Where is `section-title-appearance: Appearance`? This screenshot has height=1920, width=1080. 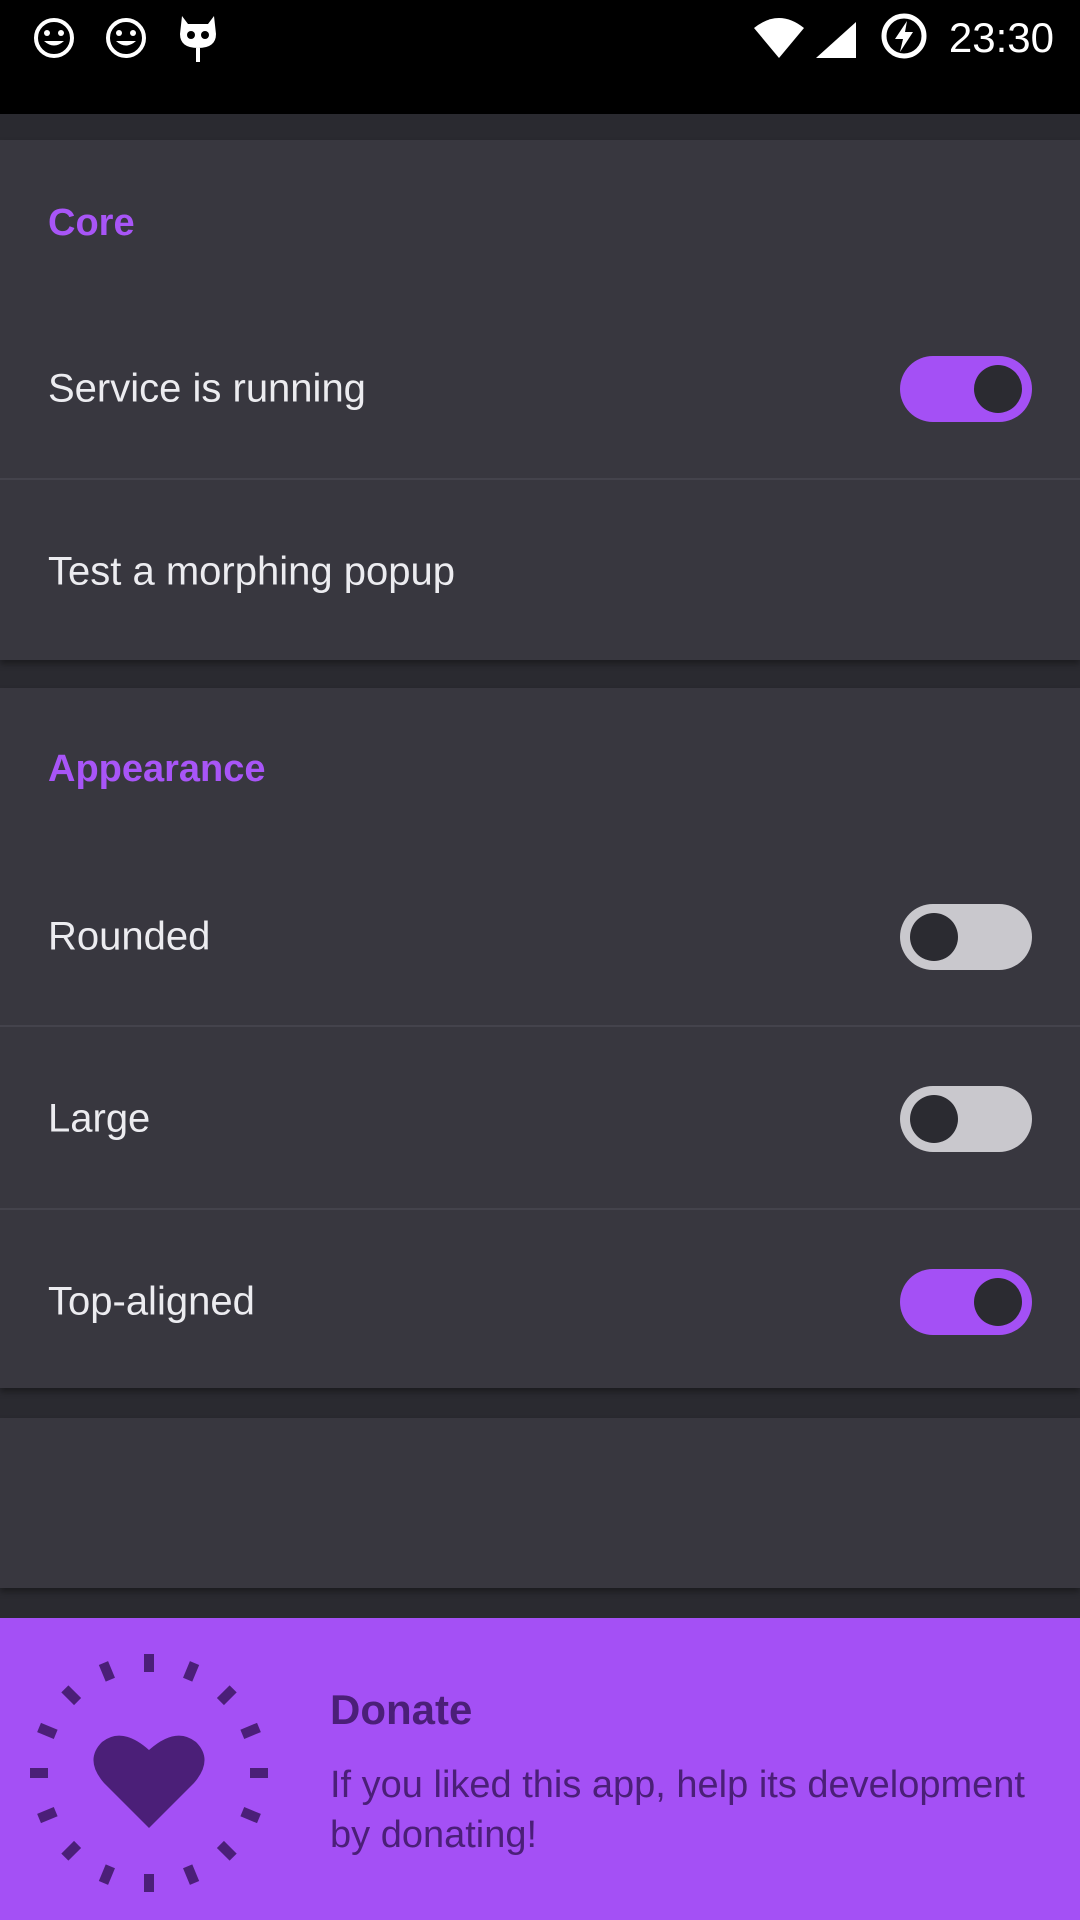 section-title-appearance: Appearance is located at coordinates (157, 769).